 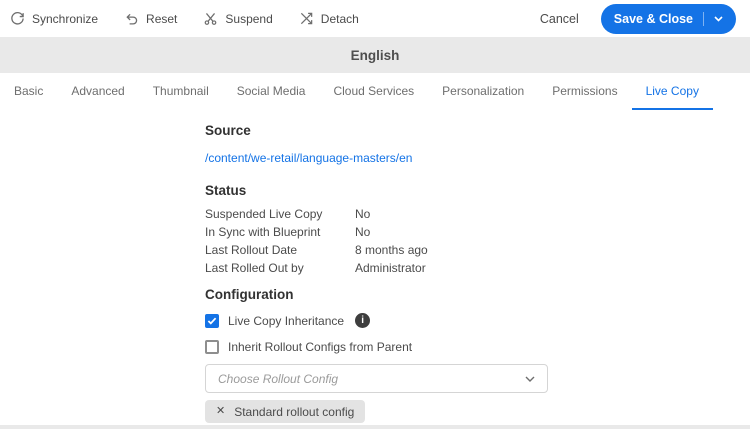 What do you see at coordinates (391, 250) in the screenshot?
I see `status-value: 8 months ago` at bounding box center [391, 250].